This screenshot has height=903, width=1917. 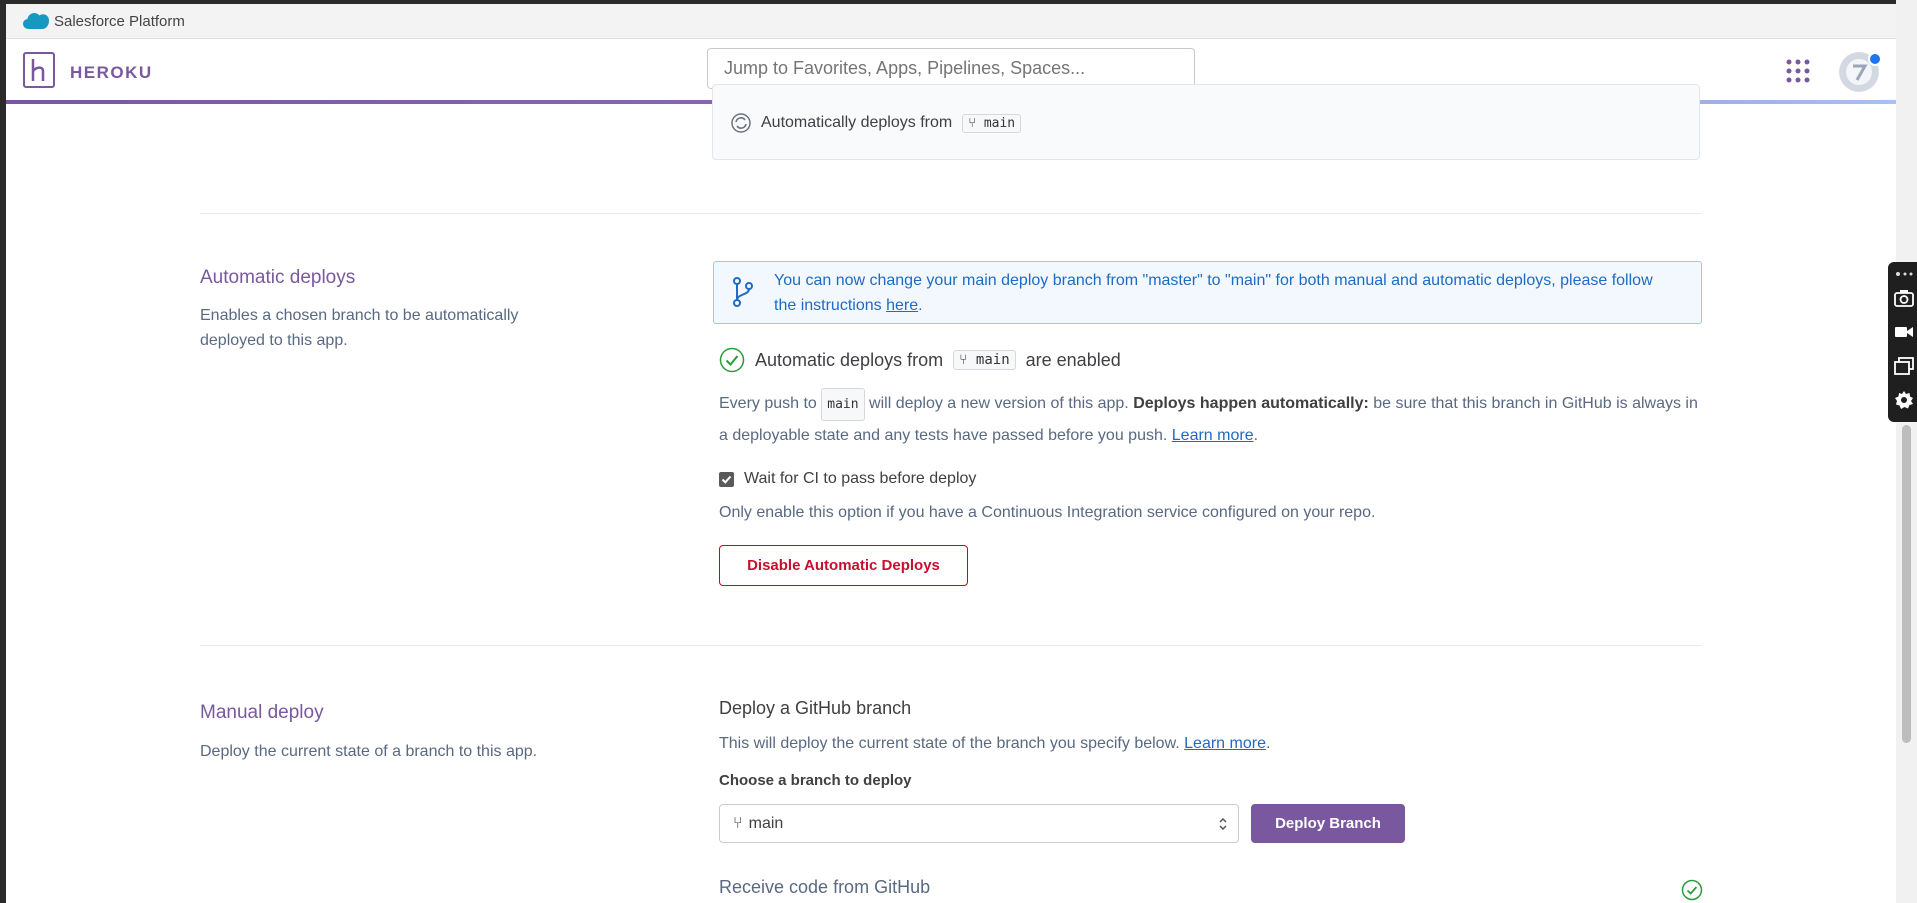 What do you see at coordinates (849, 359) in the screenshot?
I see `status-prefix: Automatic deploys from` at bounding box center [849, 359].